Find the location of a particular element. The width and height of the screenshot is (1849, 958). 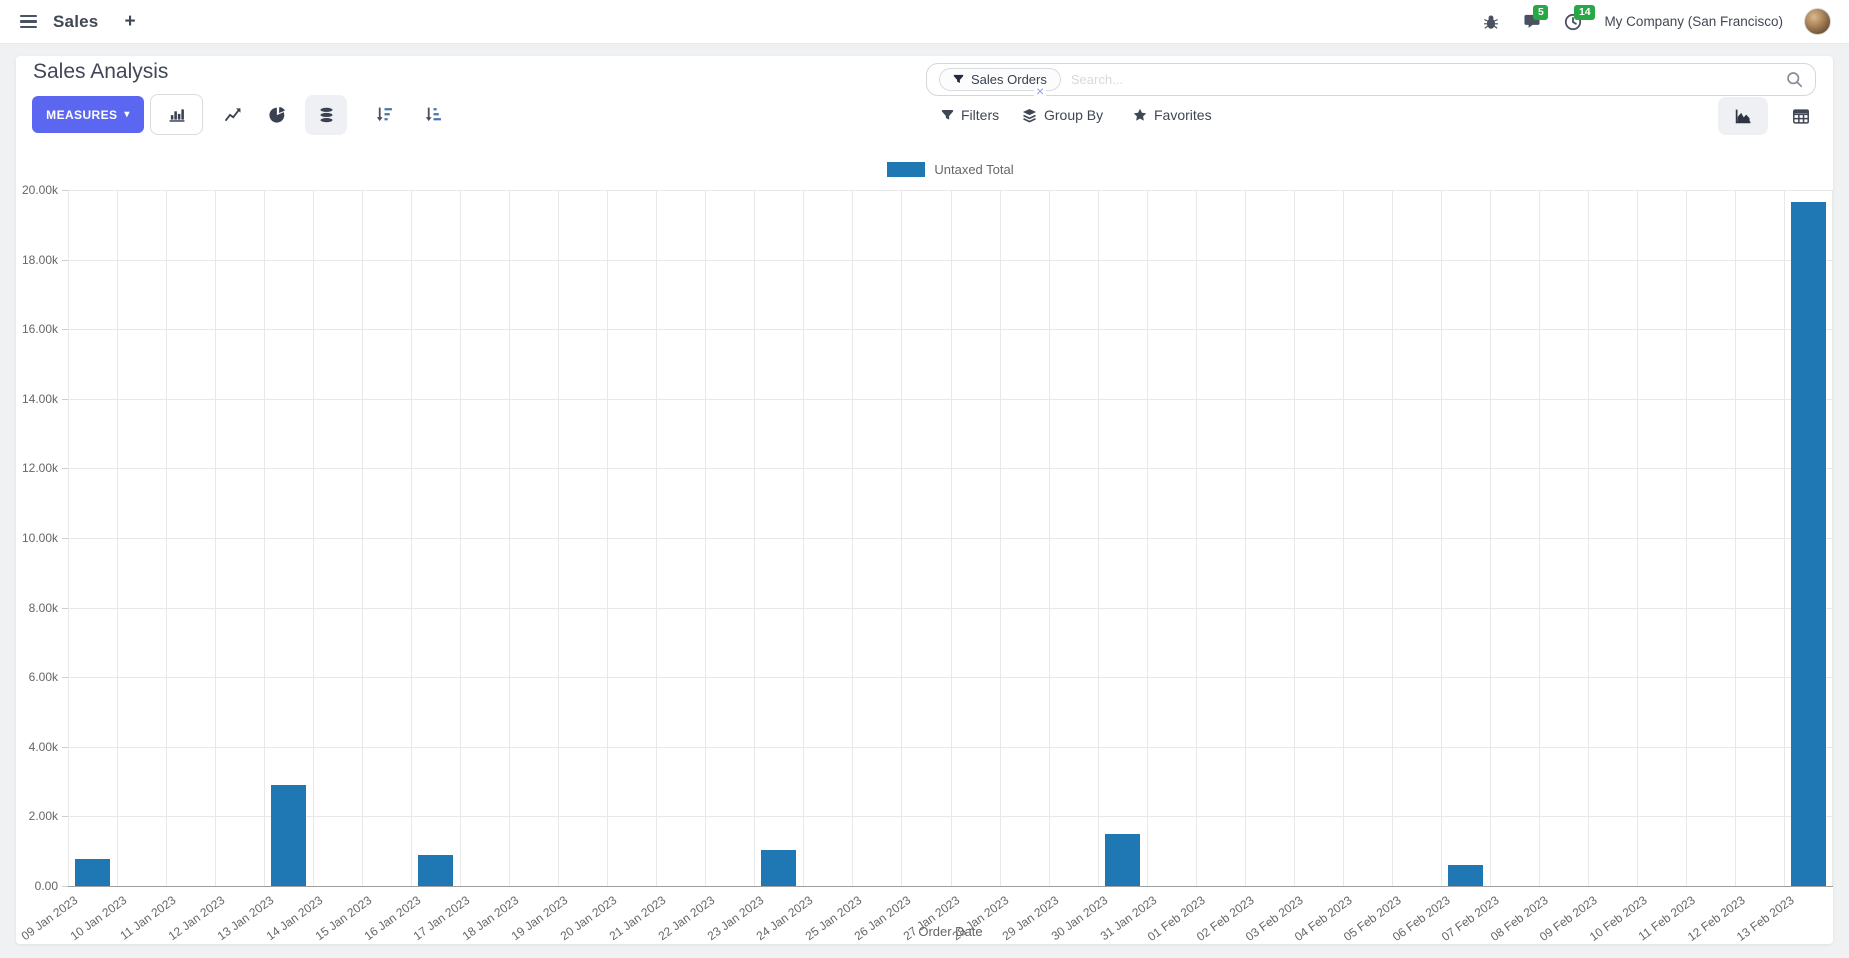

y-tick-label: 4.00k is located at coordinates (43, 746).